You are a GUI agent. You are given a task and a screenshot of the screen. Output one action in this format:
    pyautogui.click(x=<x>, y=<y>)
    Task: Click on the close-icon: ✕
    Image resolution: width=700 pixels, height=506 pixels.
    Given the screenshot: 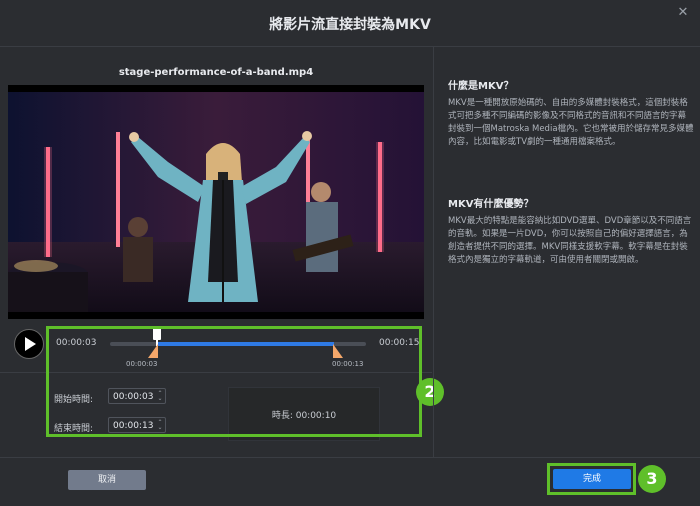 What is the action you would take?
    pyautogui.click(x=683, y=13)
    